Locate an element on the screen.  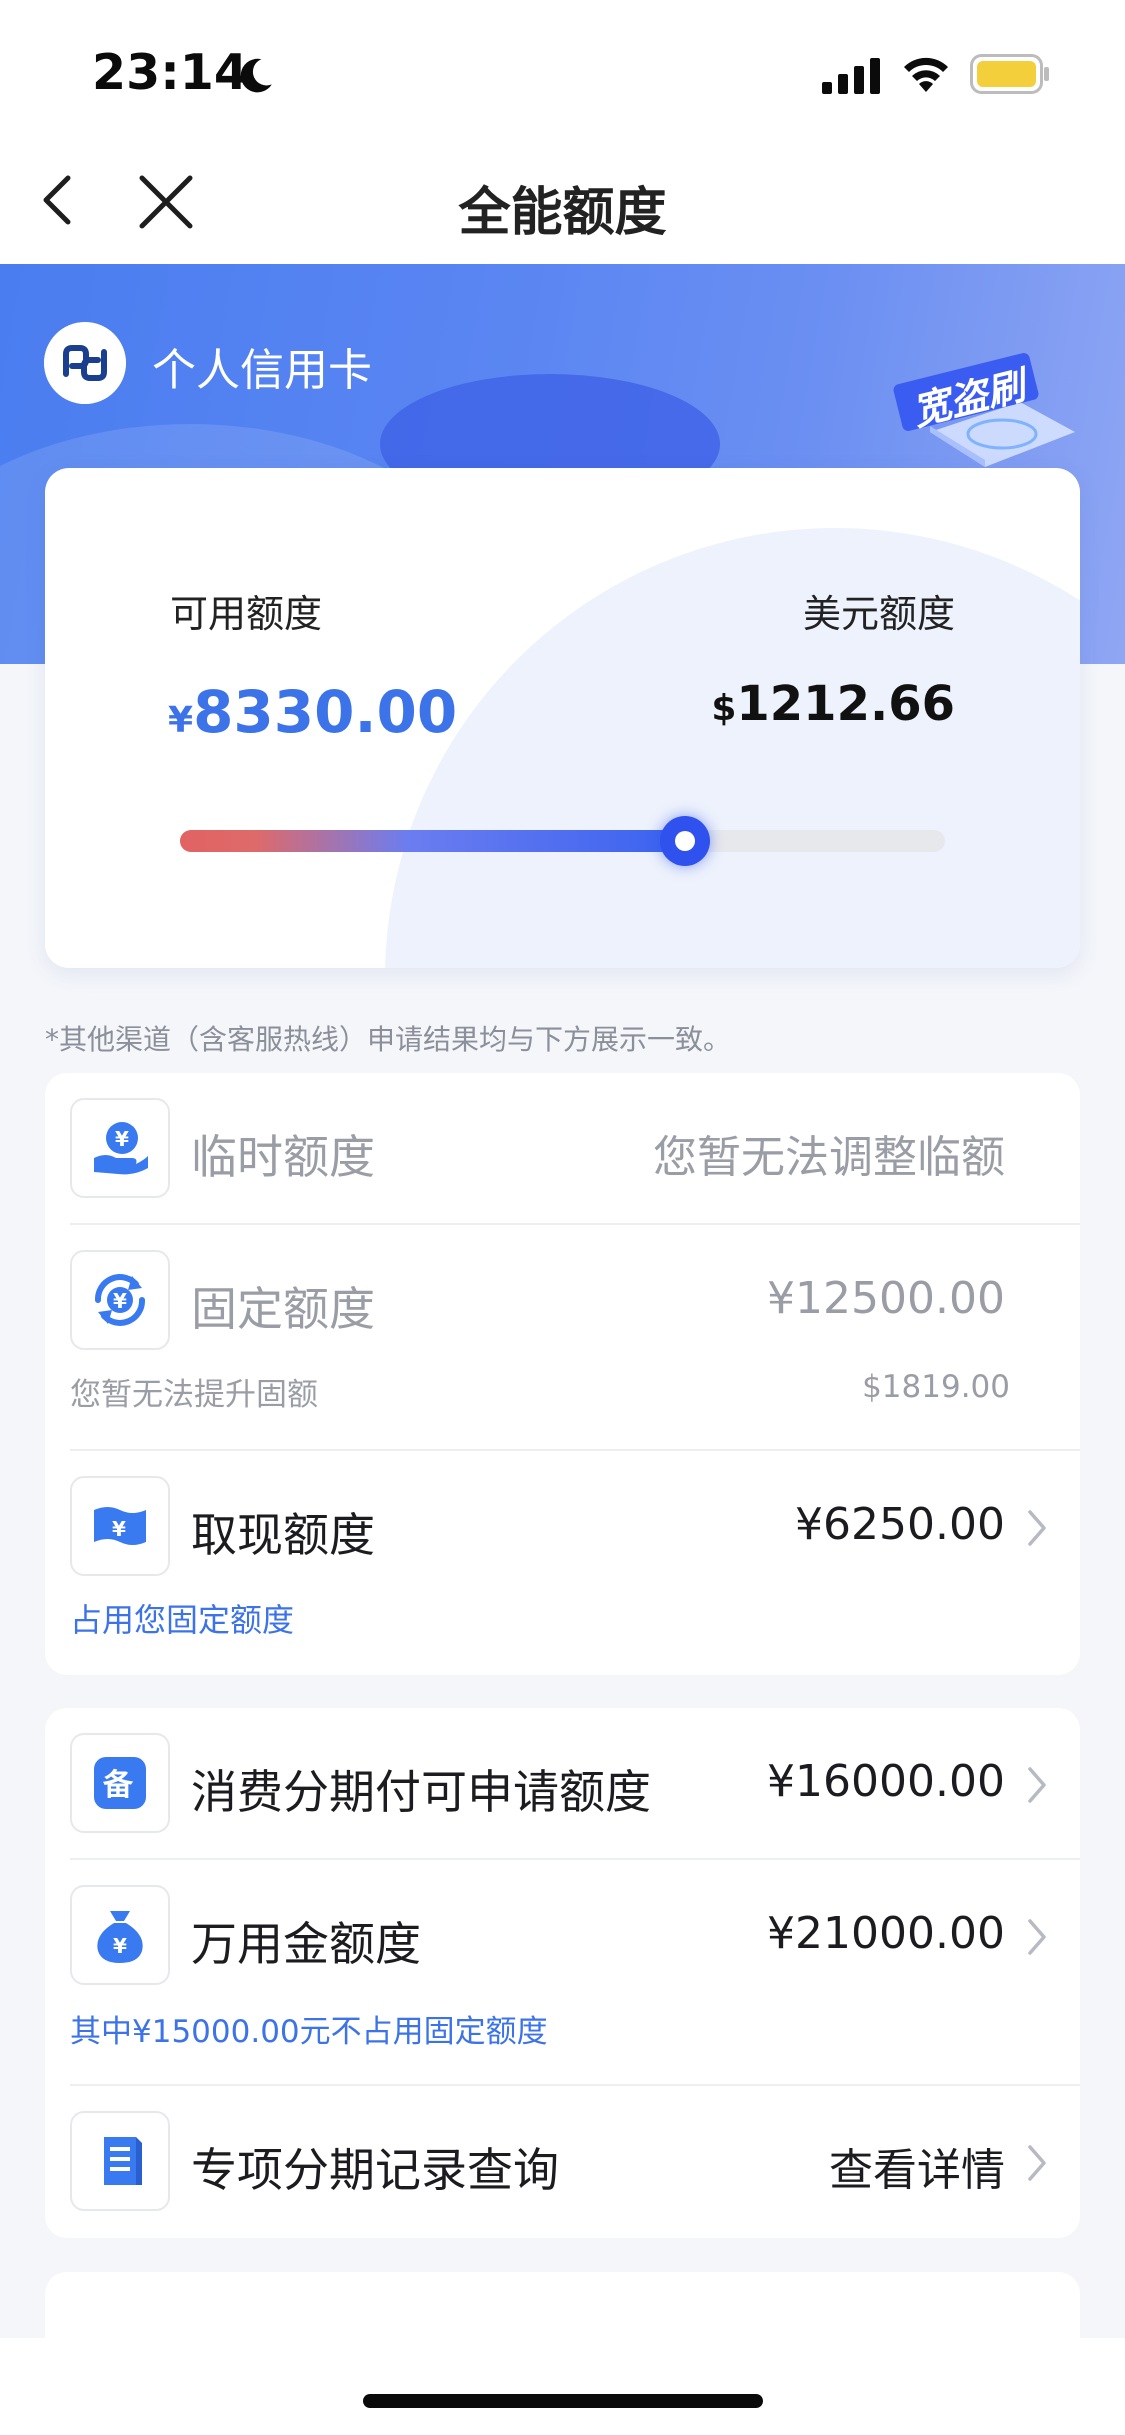
limit-usage-bar is located at coordinates (562, 841).